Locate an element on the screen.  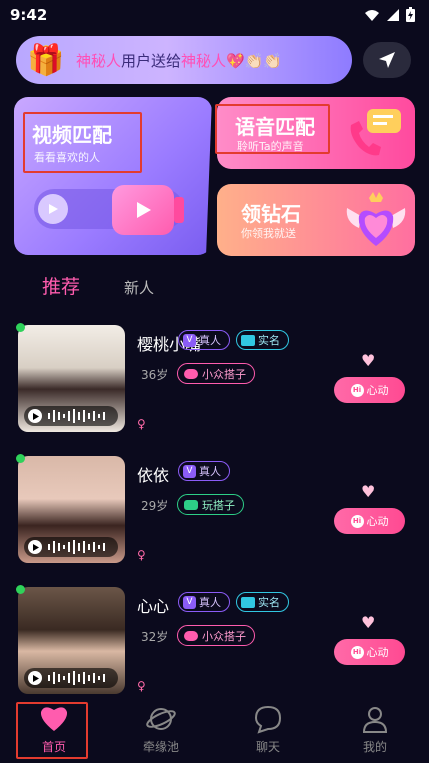
location-button is located at coordinates (387, 60).